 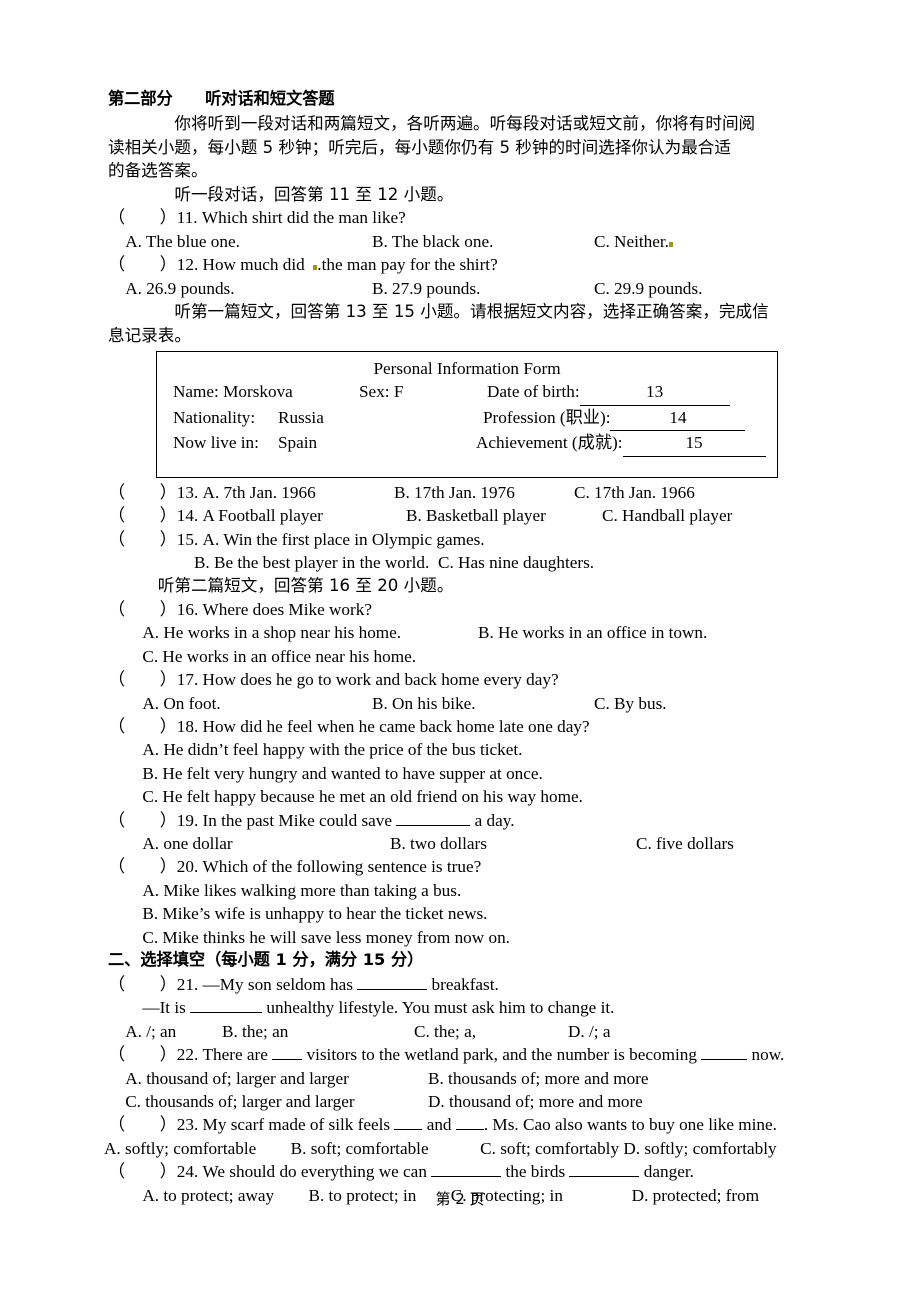 What do you see at coordinates (240, 609) in the screenshot?
I see `question-16-stem: （ ）16. Where does Mike work?` at bounding box center [240, 609].